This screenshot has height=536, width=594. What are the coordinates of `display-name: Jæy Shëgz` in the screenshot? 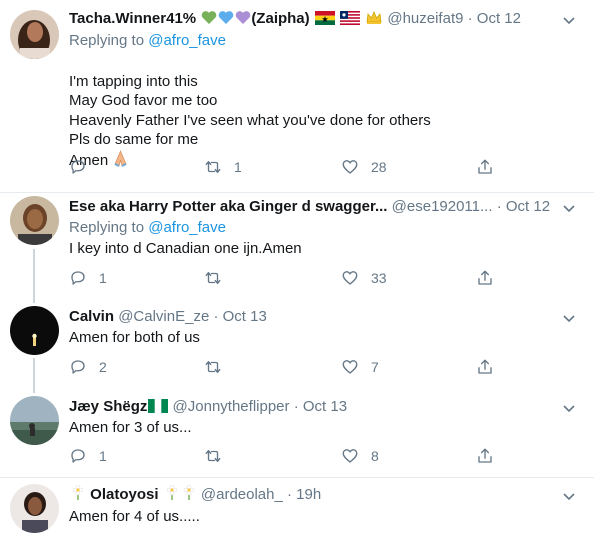 It's located at (108, 406).